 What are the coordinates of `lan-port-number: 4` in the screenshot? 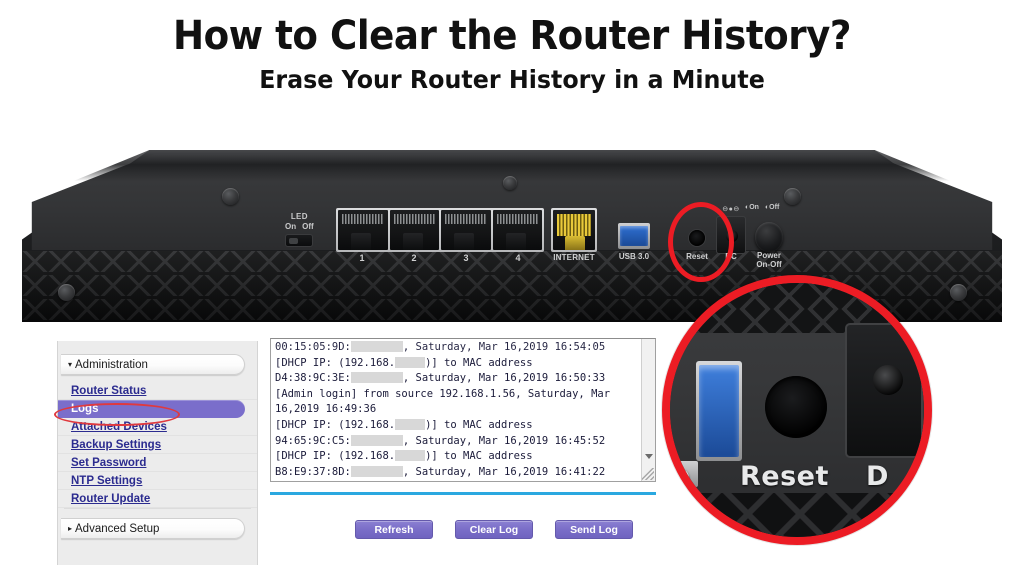 It's located at (518, 258).